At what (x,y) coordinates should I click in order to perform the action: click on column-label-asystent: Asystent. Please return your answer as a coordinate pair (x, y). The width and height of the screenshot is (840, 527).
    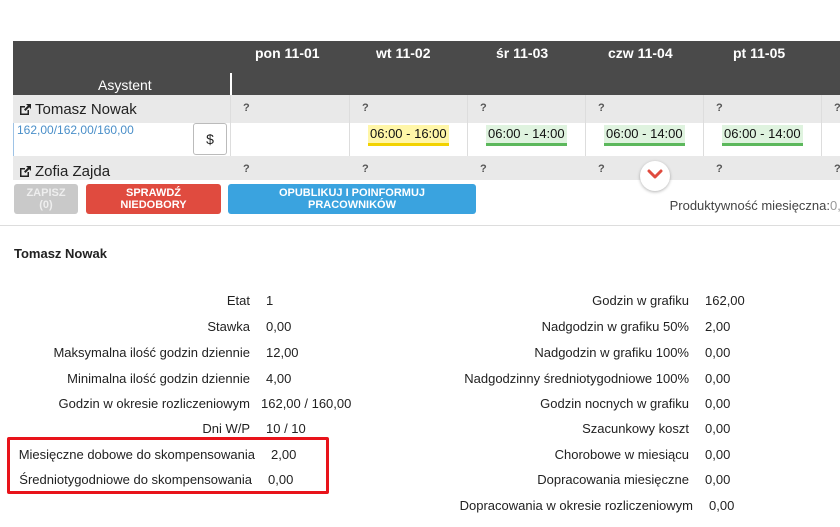
    Looking at the image, I should click on (125, 85).